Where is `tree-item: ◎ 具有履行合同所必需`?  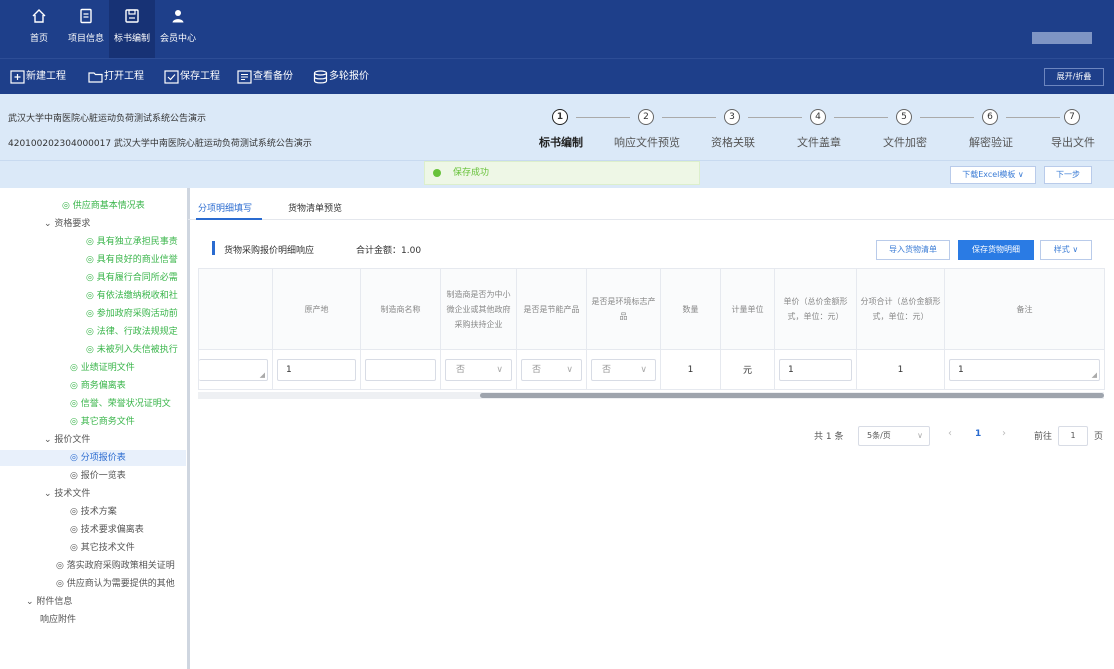
tree-item: ◎ 具有履行合同所必需 is located at coordinates (132, 278).